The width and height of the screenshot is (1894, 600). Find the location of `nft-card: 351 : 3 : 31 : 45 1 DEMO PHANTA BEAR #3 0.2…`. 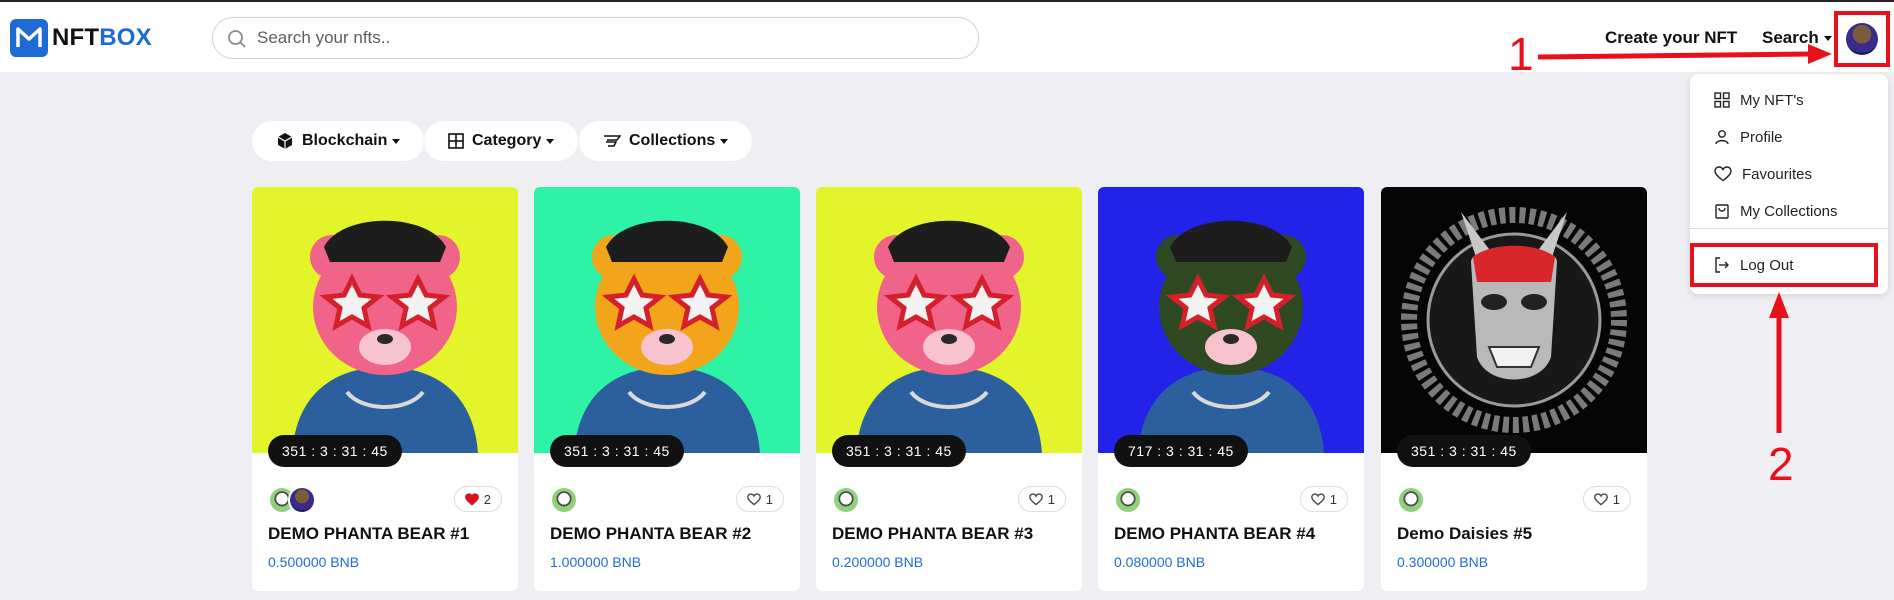

nft-card: 351 : 3 : 31 : 45 1 DEMO PHANTA BEAR #3 0.2… is located at coordinates (949, 389).